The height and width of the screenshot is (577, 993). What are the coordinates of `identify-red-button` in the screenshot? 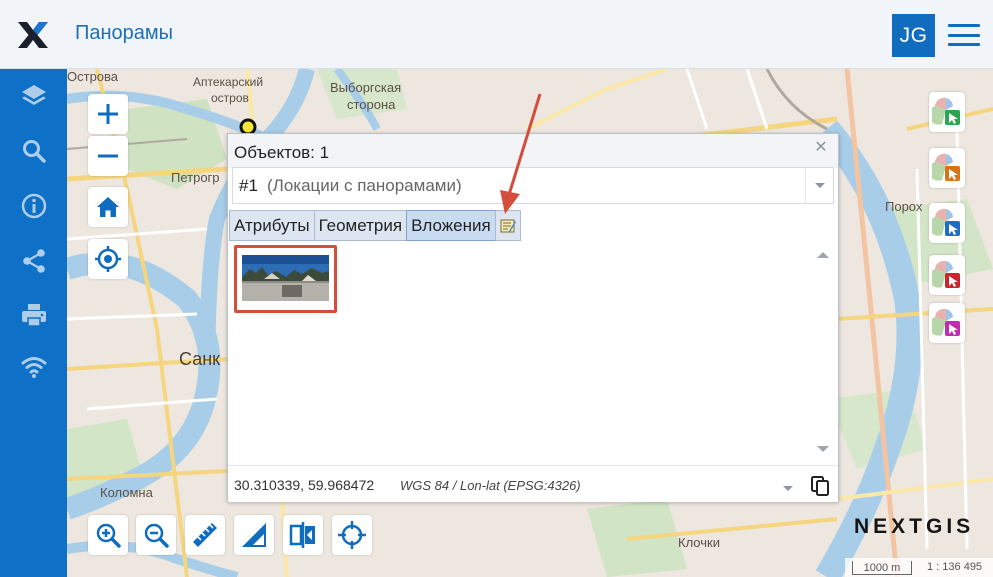 It's located at (947, 275).